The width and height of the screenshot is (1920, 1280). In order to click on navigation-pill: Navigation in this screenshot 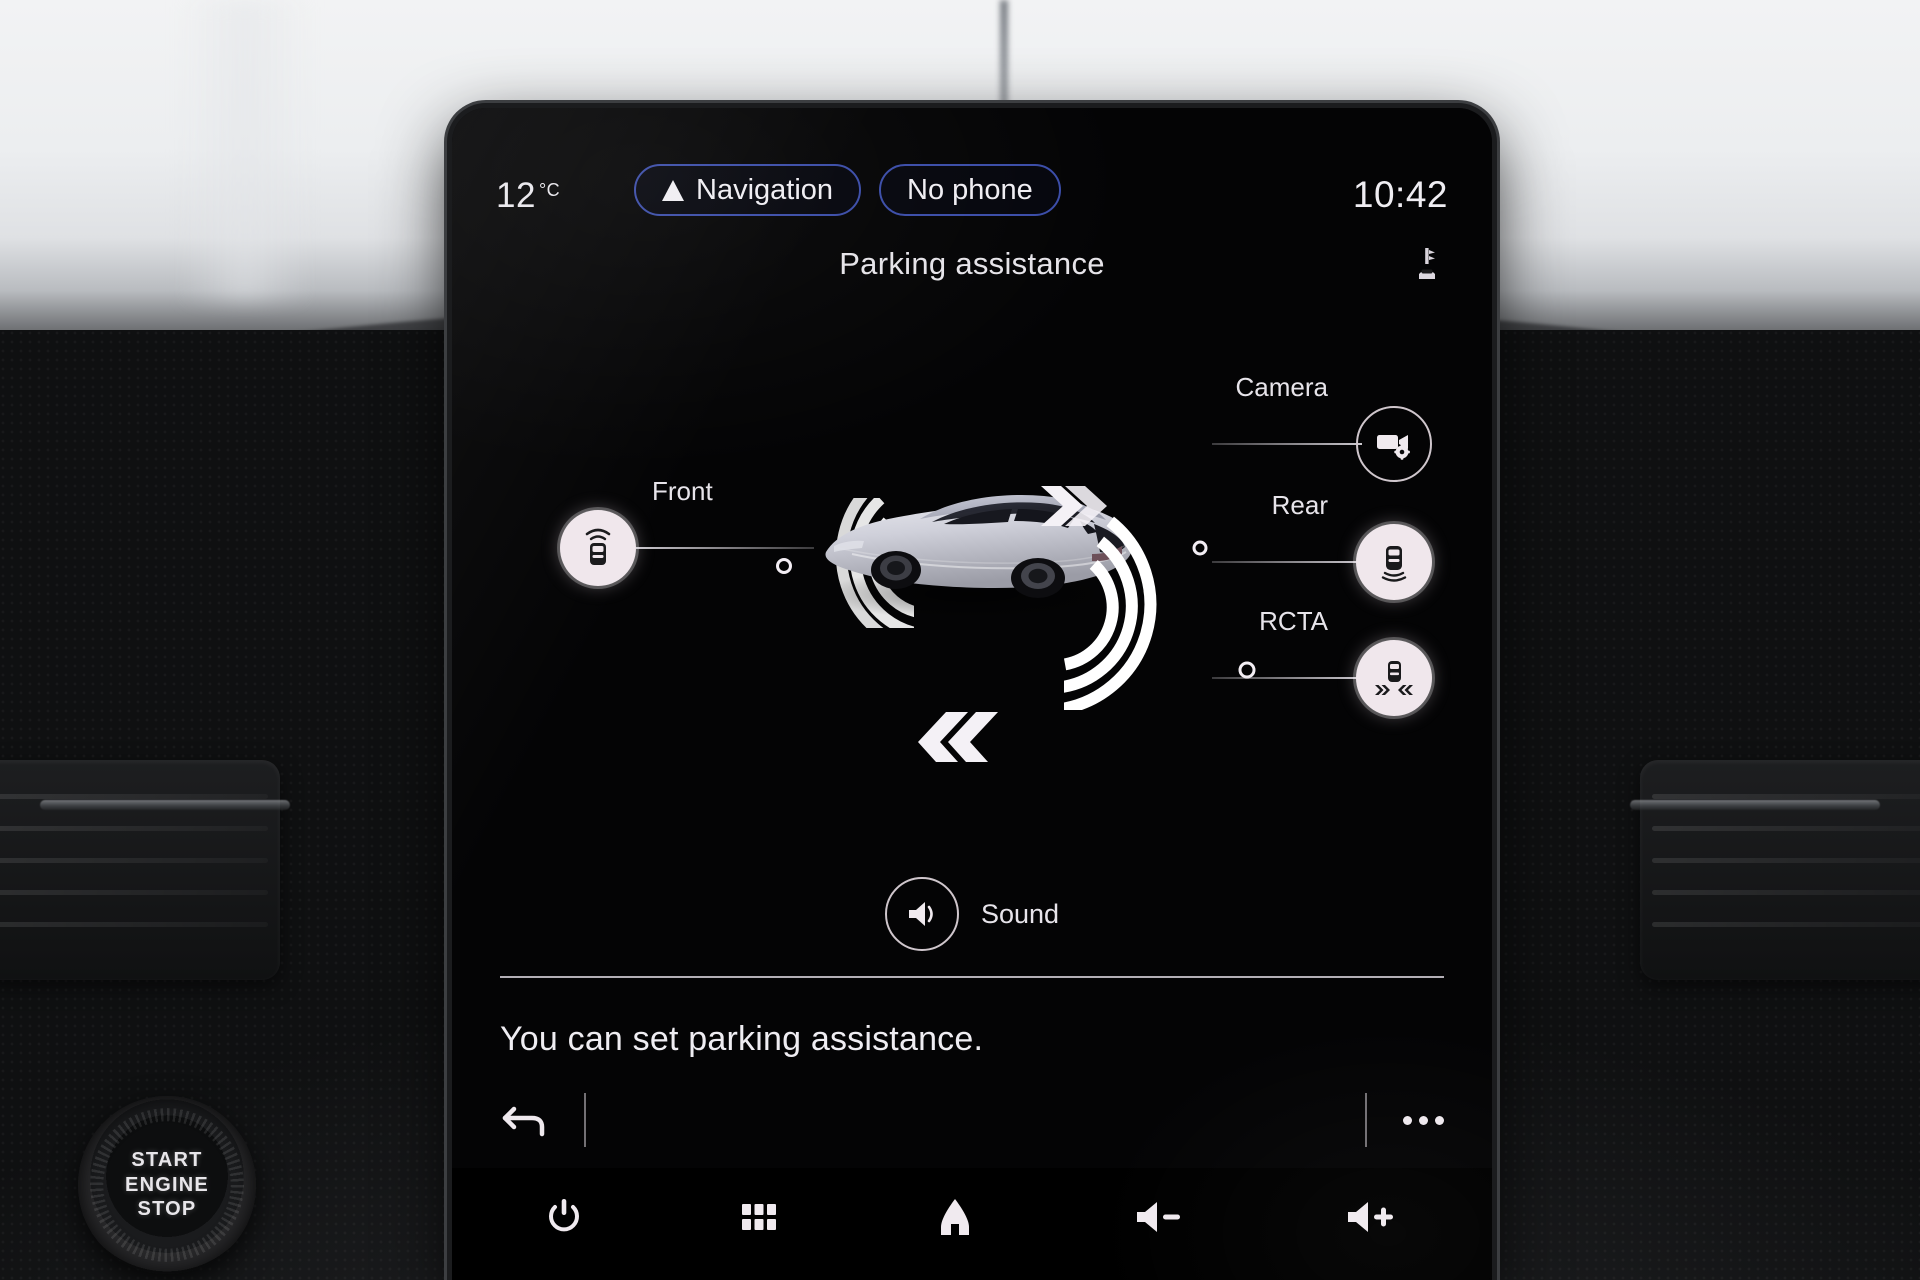, I will do `click(748, 190)`.